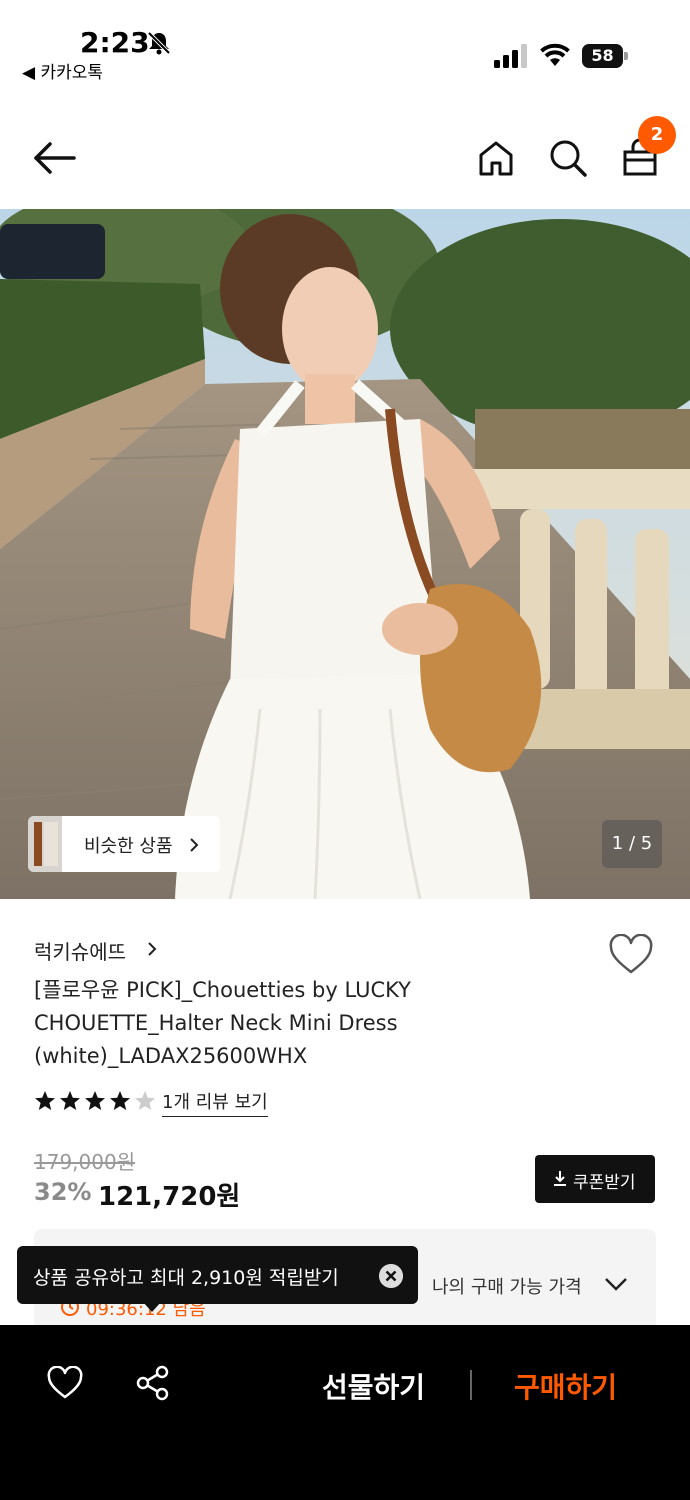 The width and height of the screenshot is (690, 1500). What do you see at coordinates (169, 1197) in the screenshot?
I see `sale-price: 121,720원` at bounding box center [169, 1197].